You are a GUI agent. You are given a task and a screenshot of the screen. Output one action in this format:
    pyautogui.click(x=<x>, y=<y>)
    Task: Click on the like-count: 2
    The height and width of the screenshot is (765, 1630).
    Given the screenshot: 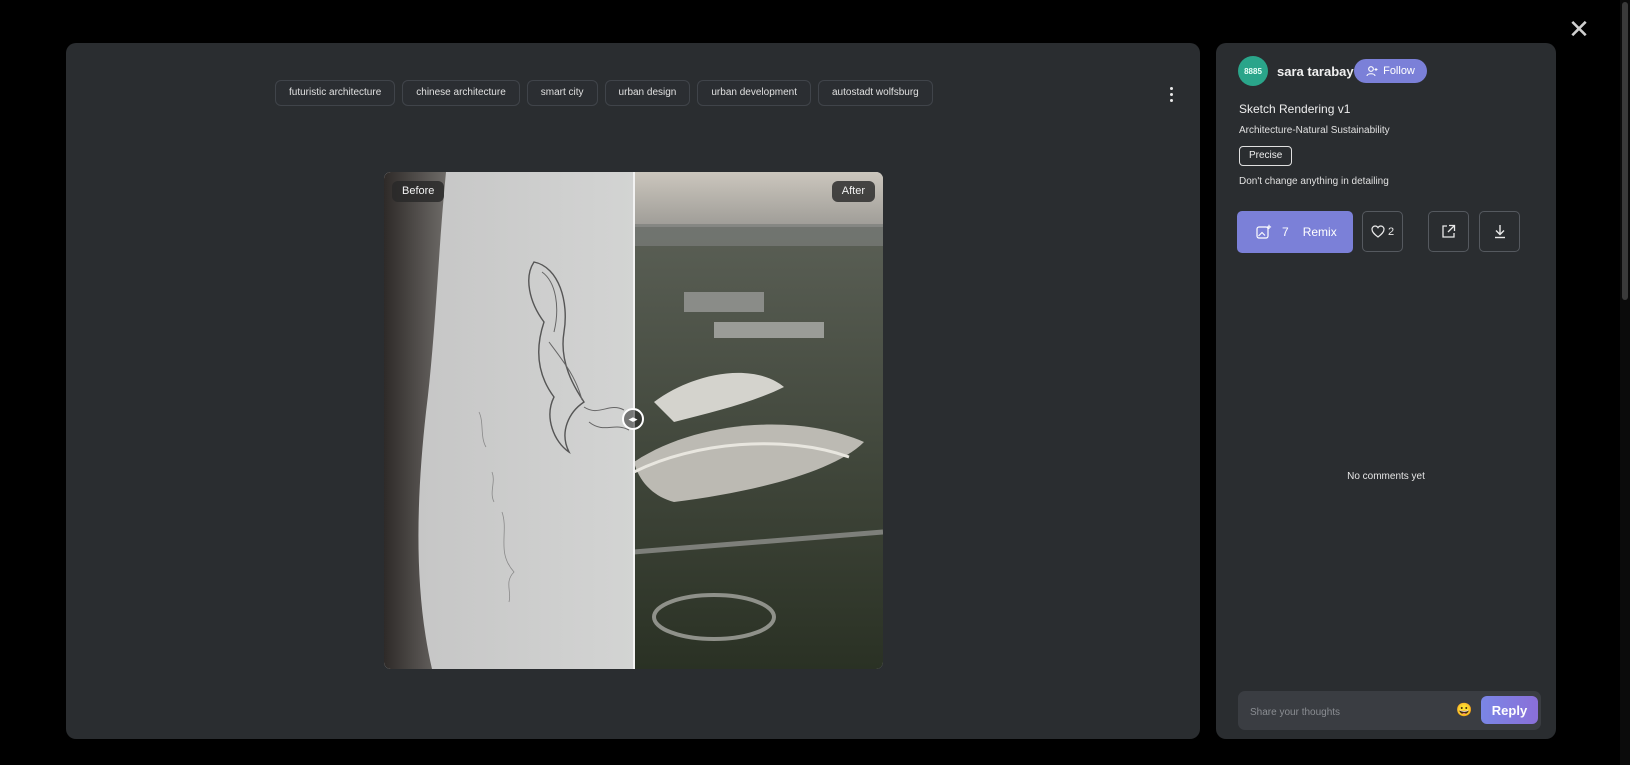 What is the action you would take?
    pyautogui.click(x=1391, y=231)
    